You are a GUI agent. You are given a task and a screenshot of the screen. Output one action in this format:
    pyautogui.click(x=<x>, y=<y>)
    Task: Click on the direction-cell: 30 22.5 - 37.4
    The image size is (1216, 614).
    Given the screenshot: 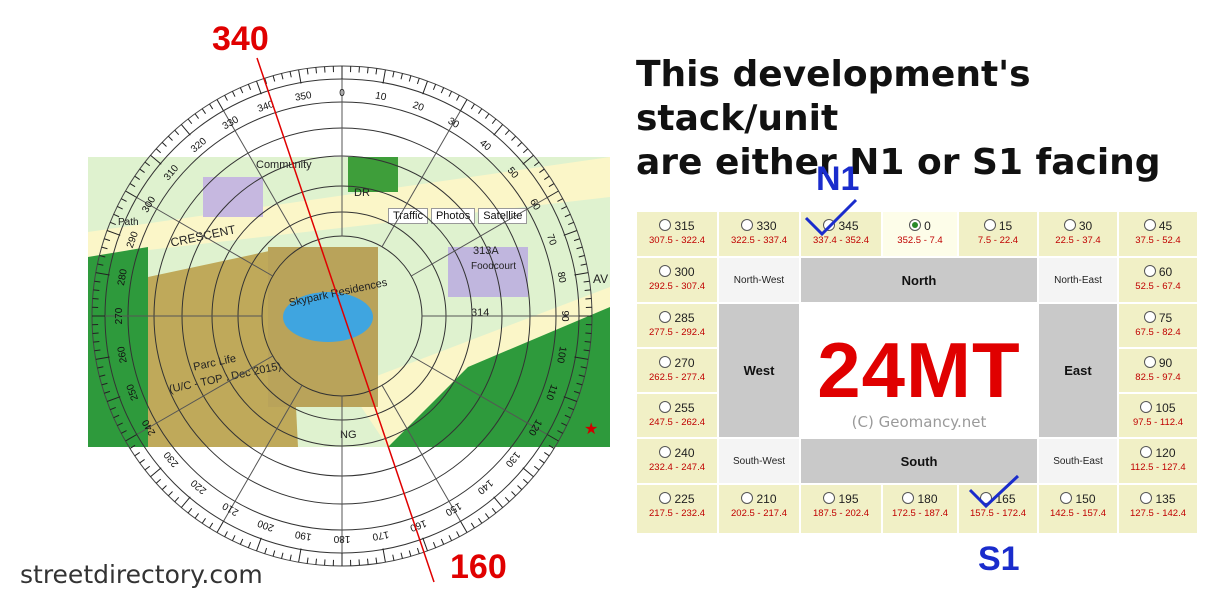 What is the action you would take?
    pyautogui.click(x=1078, y=234)
    